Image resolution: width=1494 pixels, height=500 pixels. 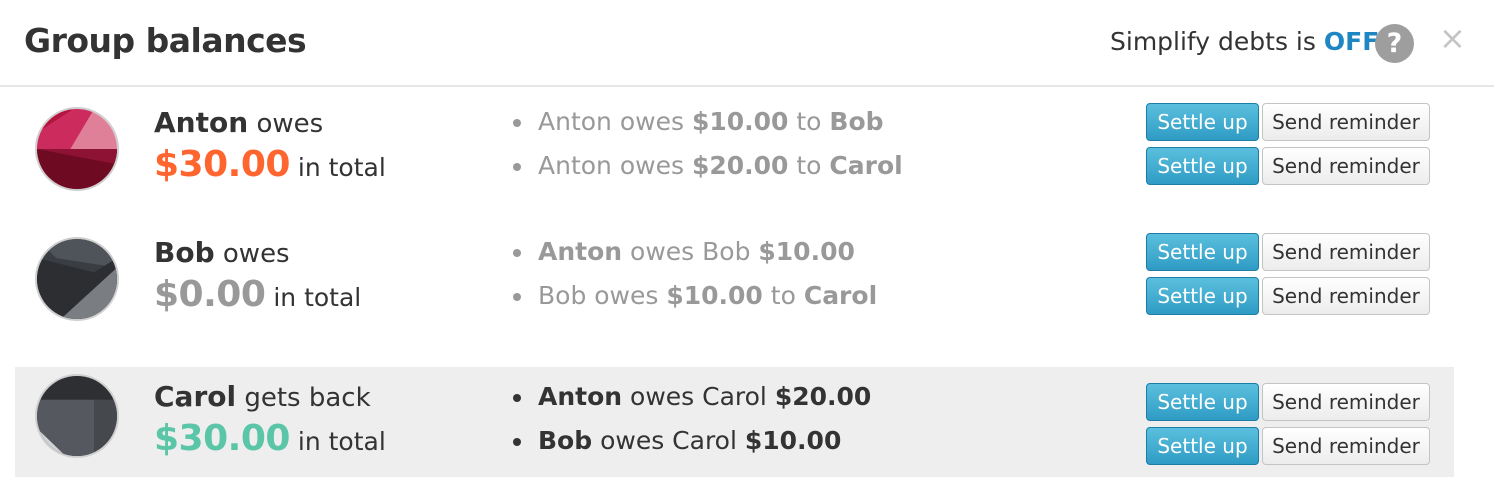 I want to click on debt-item: Anton owes Carol $20.00, so click(x=692, y=402).